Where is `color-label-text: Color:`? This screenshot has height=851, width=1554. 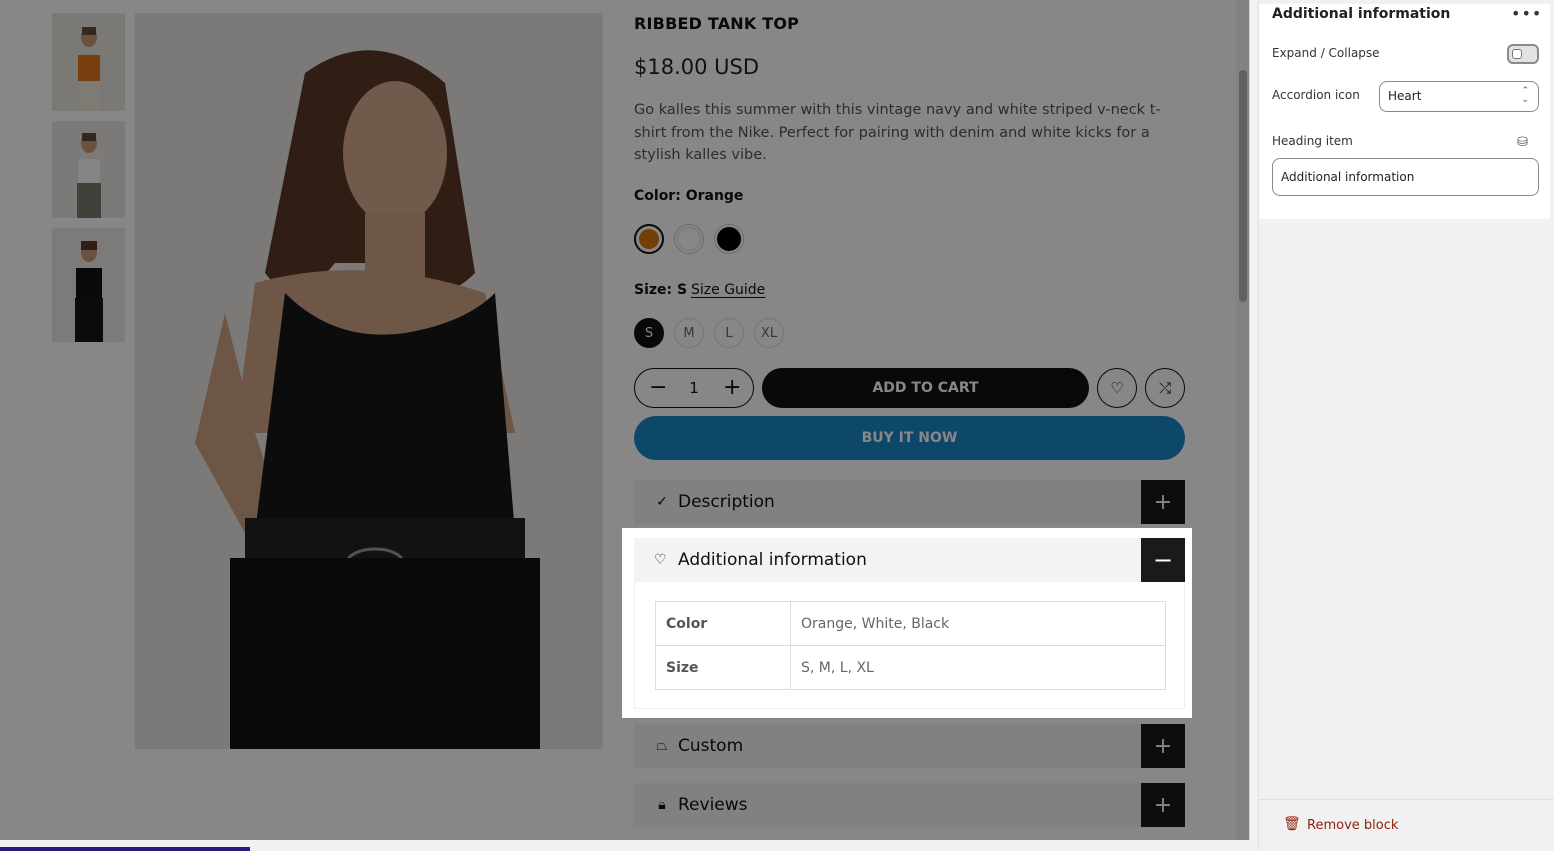 color-label-text: Color: is located at coordinates (657, 196).